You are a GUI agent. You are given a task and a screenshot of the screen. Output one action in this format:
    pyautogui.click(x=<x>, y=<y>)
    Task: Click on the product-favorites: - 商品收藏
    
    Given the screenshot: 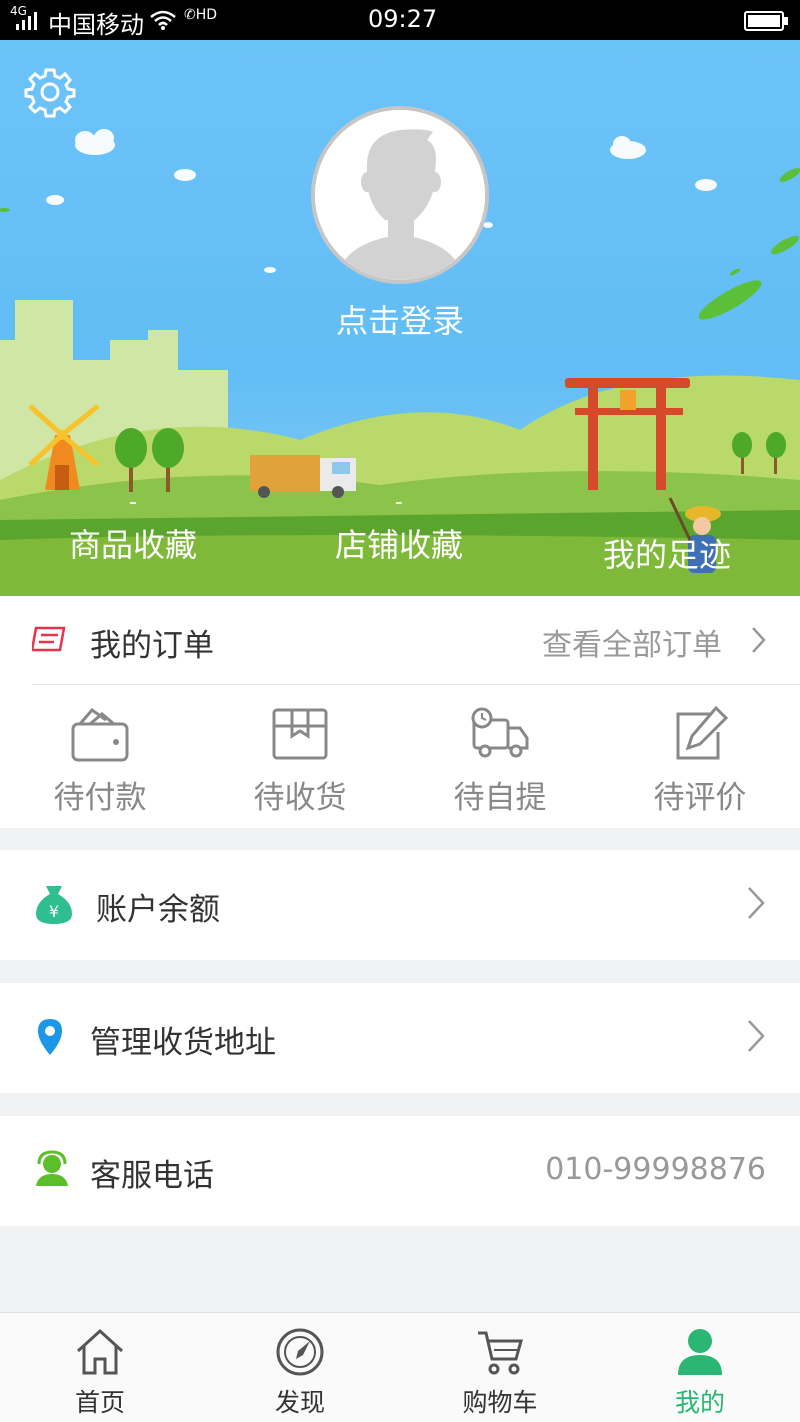 What is the action you would take?
    pyautogui.click(x=133, y=528)
    